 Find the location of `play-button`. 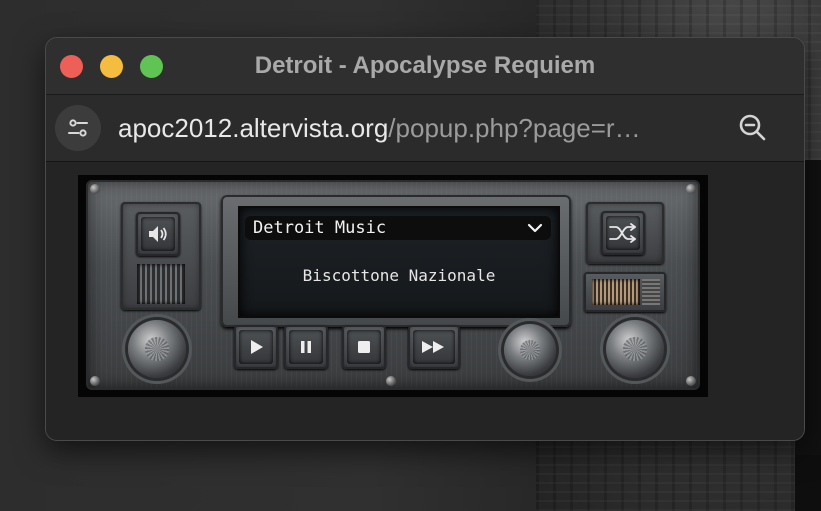

play-button is located at coordinates (256, 347).